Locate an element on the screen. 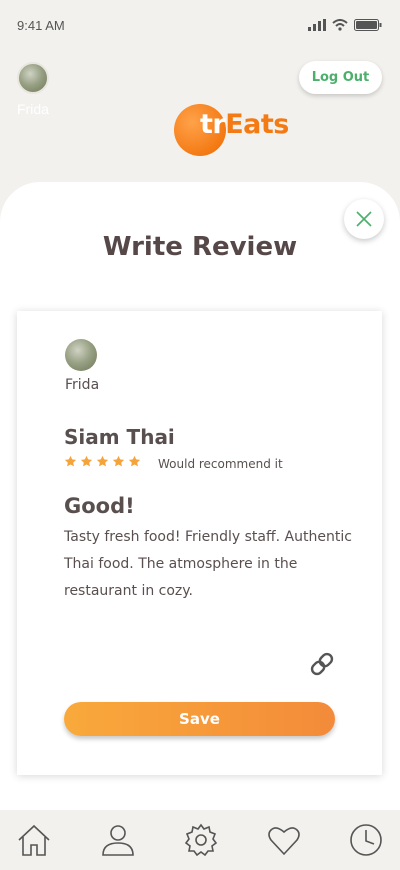  review-title: Good! is located at coordinates (99, 506).